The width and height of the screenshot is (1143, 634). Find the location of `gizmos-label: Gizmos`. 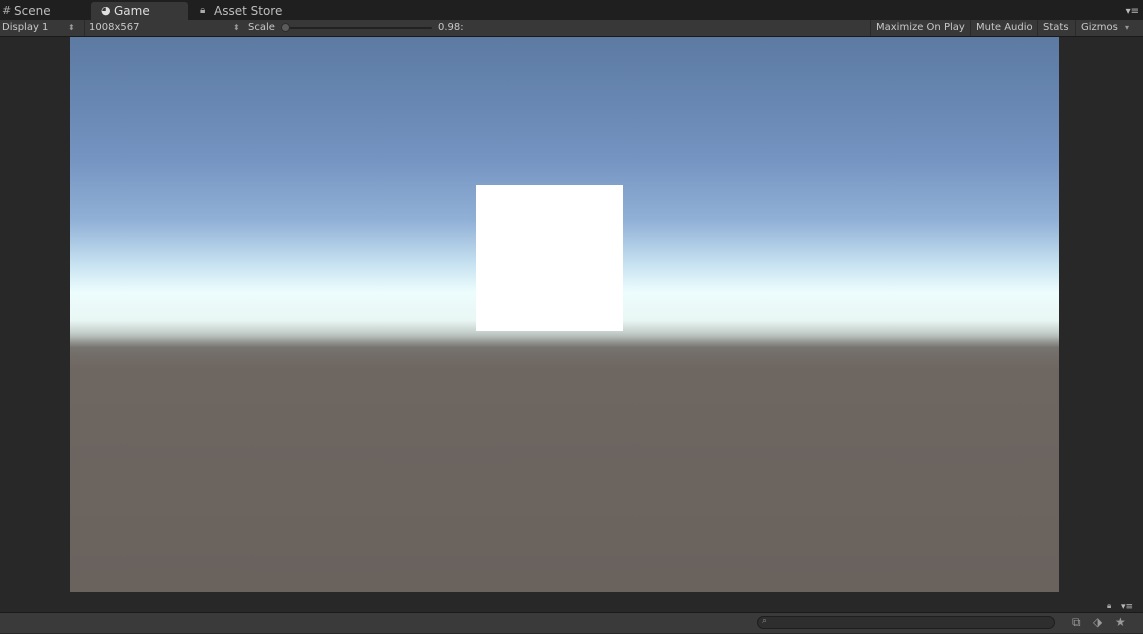

gizmos-label: Gizmos is located at coordinates (1099, 27).